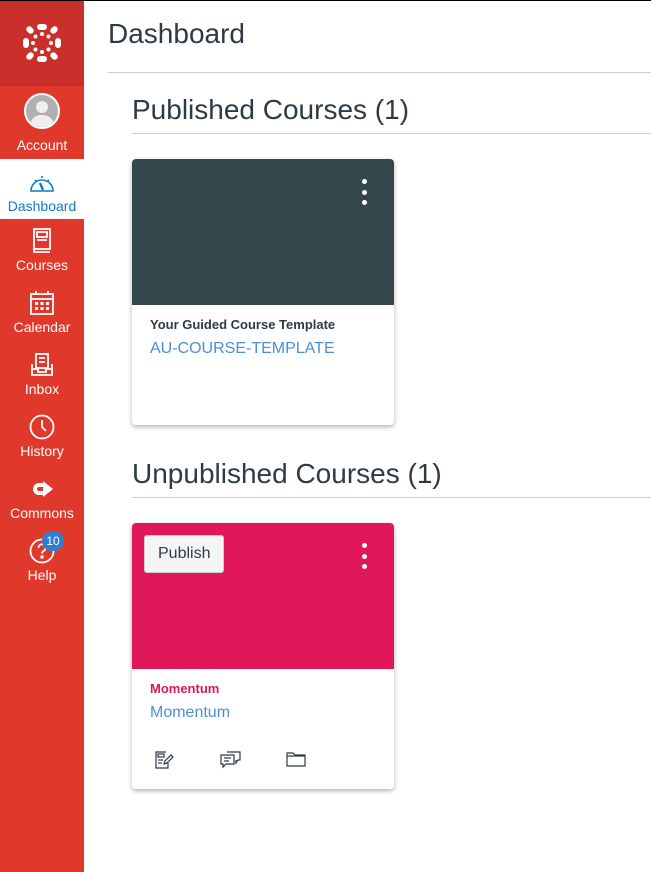  I want to click on sidebar-item-dashboard: Dashboard, so click(42, 189).